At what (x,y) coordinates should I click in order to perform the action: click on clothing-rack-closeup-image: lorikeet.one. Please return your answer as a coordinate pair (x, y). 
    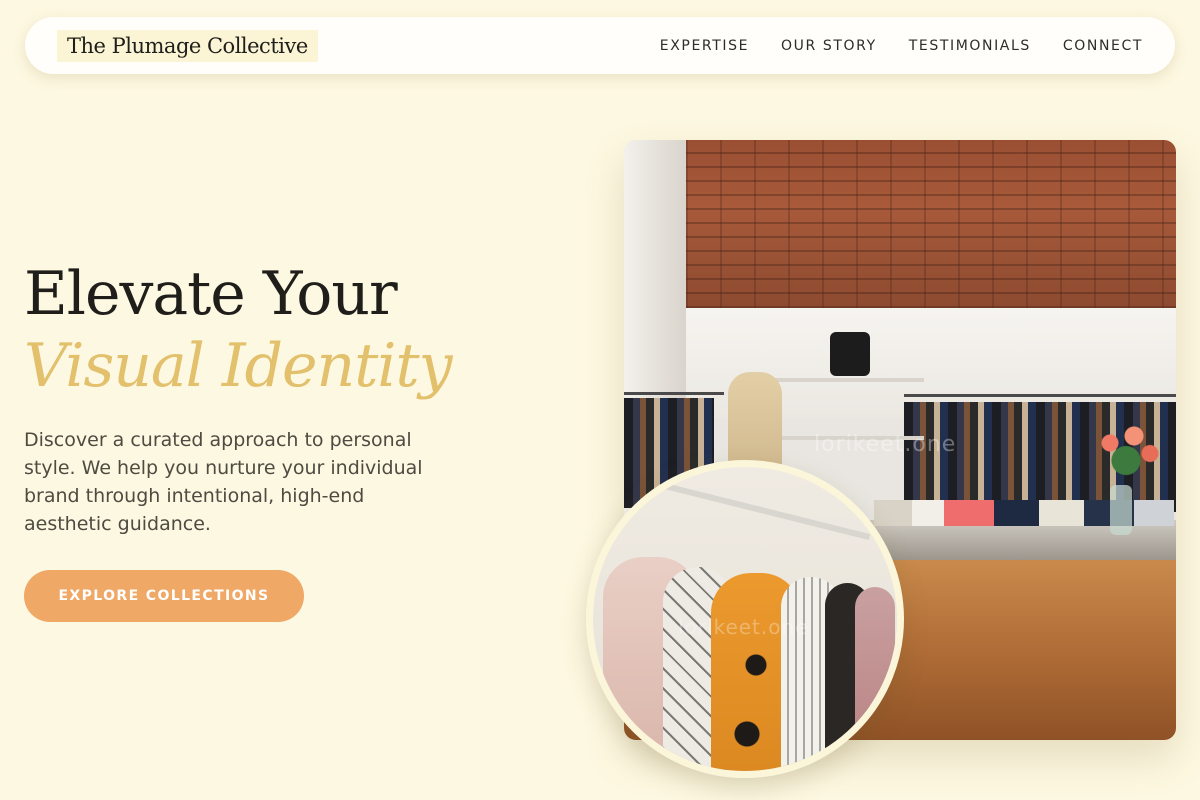
    Looking at the image, I should click on (745, 619).